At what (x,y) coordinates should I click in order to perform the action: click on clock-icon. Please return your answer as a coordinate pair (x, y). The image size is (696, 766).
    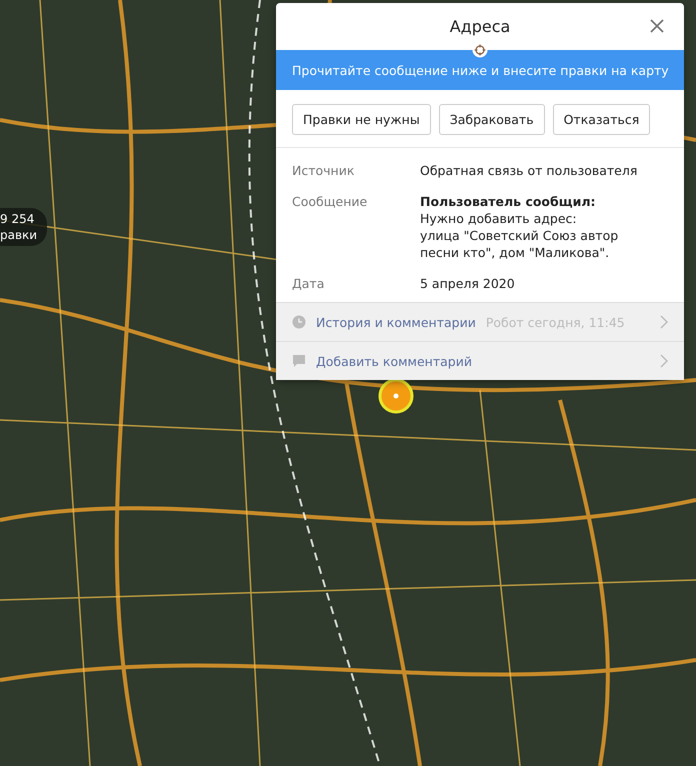
    Looking at the image, I should click on (299, 322).